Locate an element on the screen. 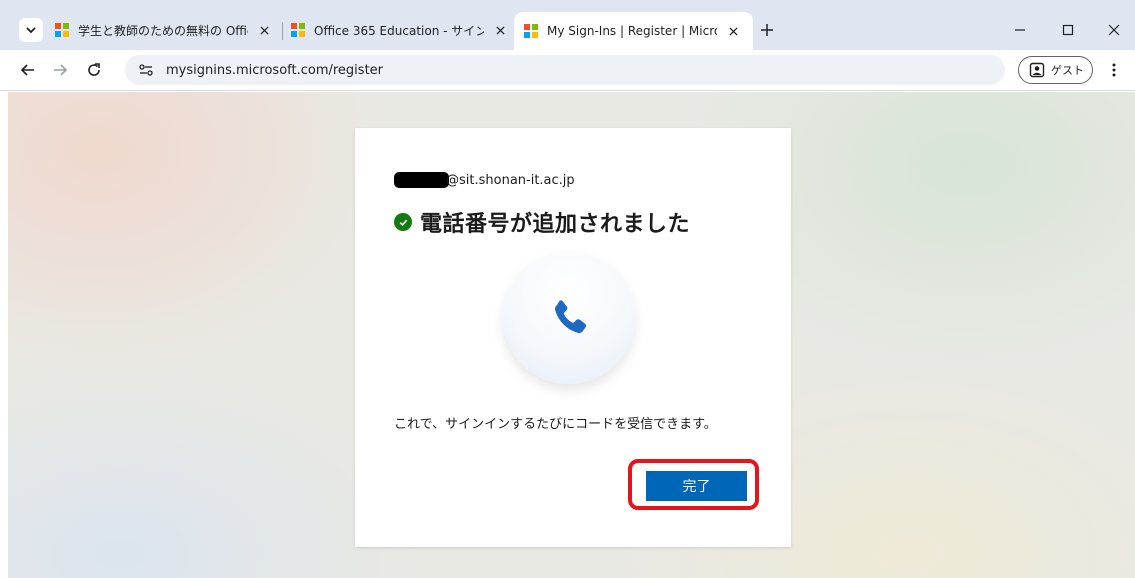 Image resolution: width=1135 pixels, height=578 pixels. guest-profile-icon is located at coordinates (1037, 70).